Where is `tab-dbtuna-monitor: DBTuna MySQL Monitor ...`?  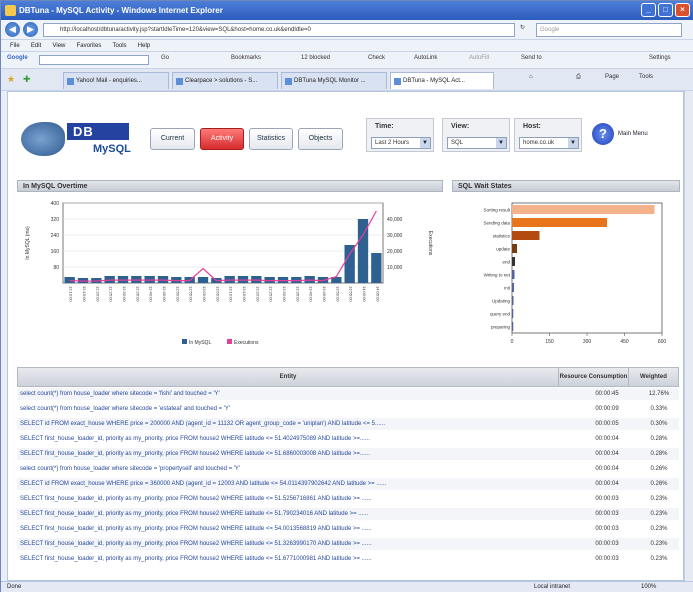 tab-dbtuna-monitor: DBTuna MySQL Monitor ... is located at coordinates (334, 80).